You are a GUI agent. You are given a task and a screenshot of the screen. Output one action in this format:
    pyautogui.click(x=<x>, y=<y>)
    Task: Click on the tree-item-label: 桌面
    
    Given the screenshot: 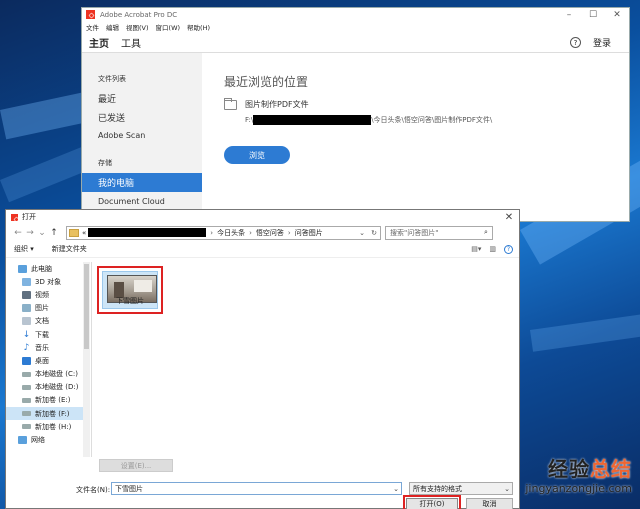 What is the action you would take?
    pyautogui.click(x=42, y=360)
    